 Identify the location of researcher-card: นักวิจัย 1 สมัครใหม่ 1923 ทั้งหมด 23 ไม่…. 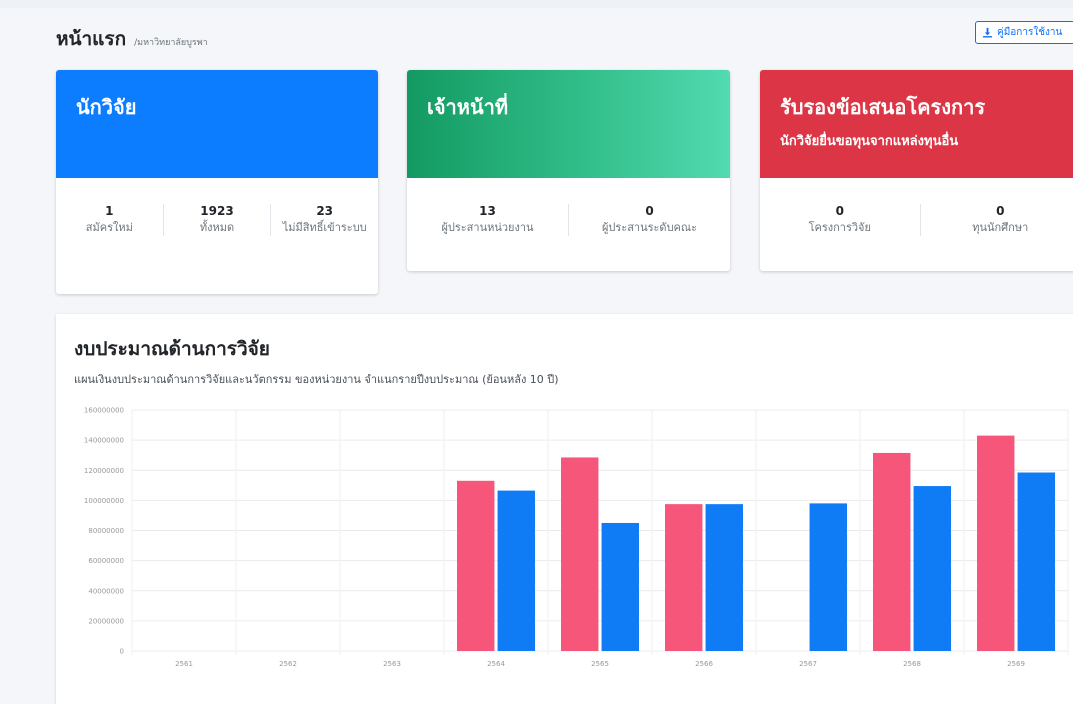
(217, 182).